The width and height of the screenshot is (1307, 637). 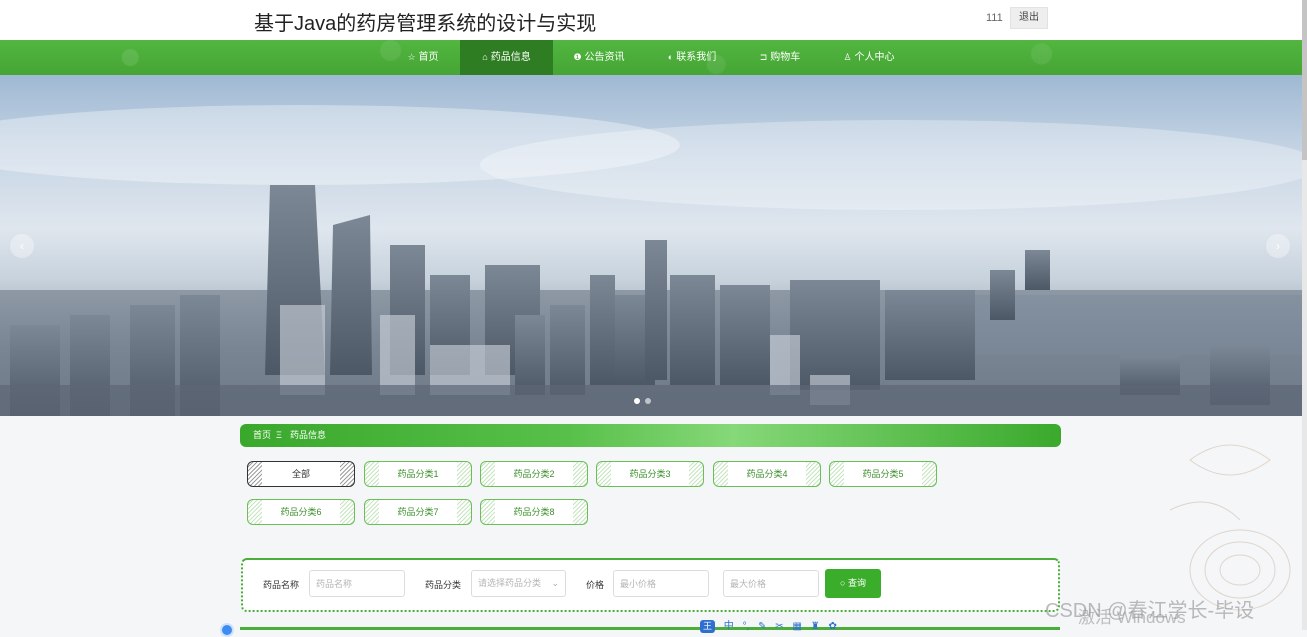 I want to click on drug-category-label: 药品分类, so click(x=443, y=585).